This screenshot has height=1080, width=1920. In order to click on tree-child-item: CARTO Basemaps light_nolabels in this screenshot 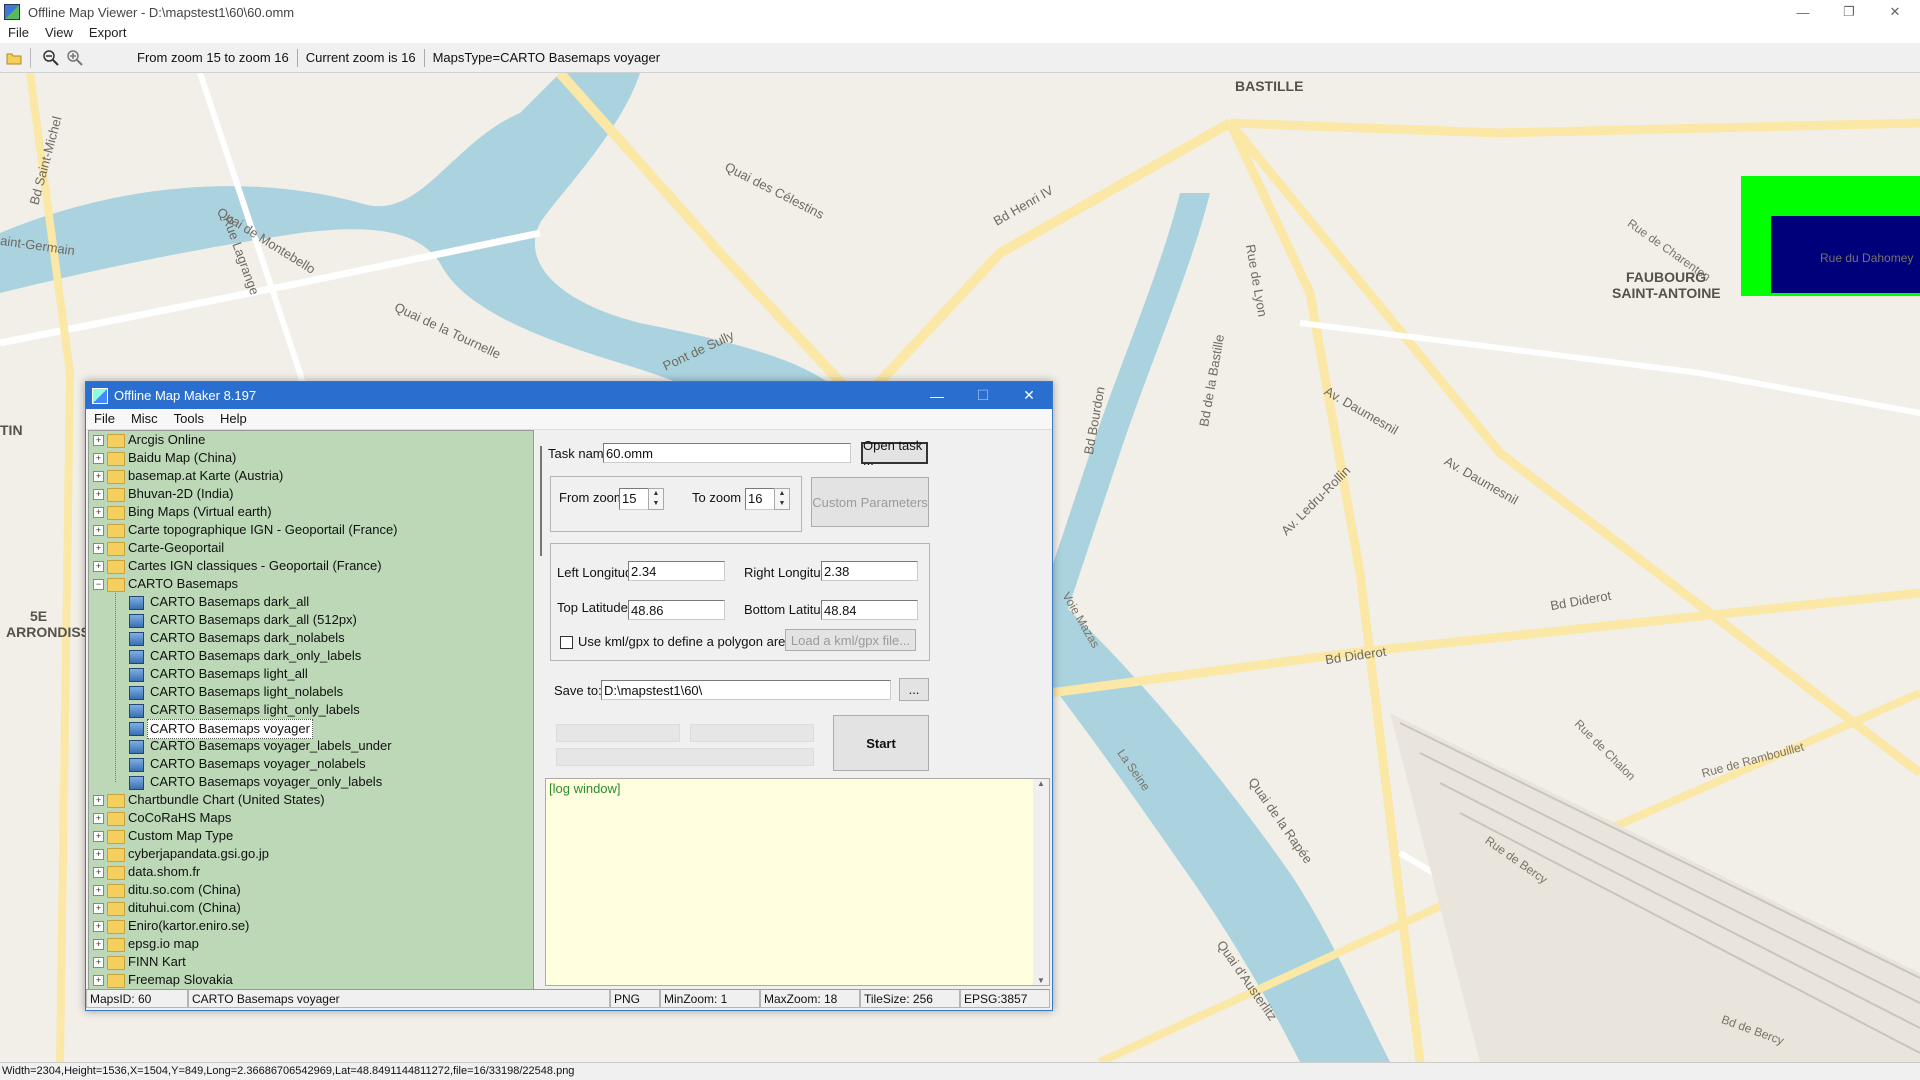, I will do `click(311, 692)`.